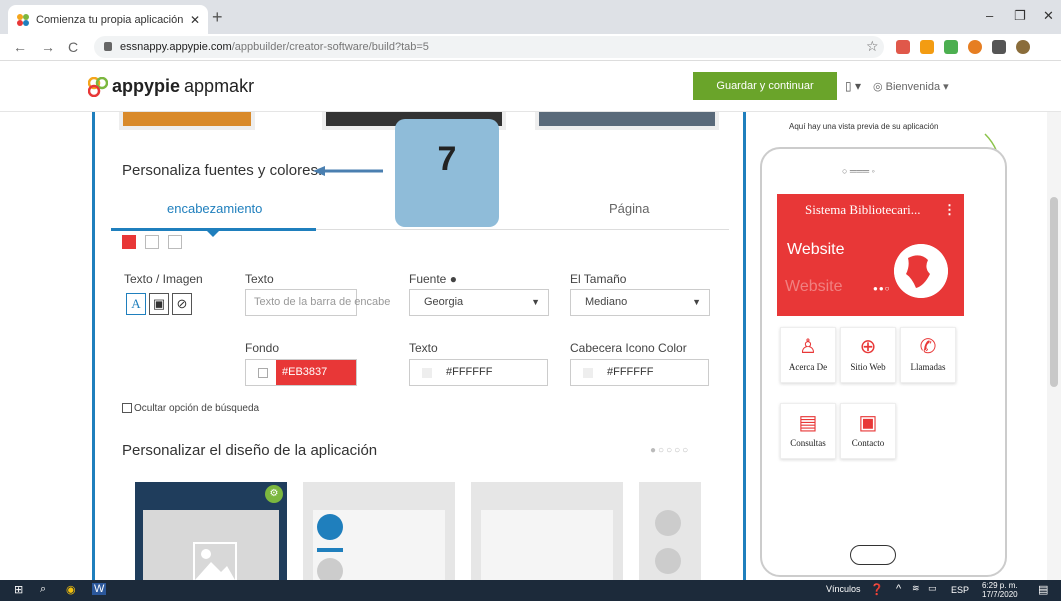 The image size is (1061, 601). What do you see at coordinates (1043, 589) in the screenshot?
I see `notifications-icon: ▤` at bounding box center [1043, 589].